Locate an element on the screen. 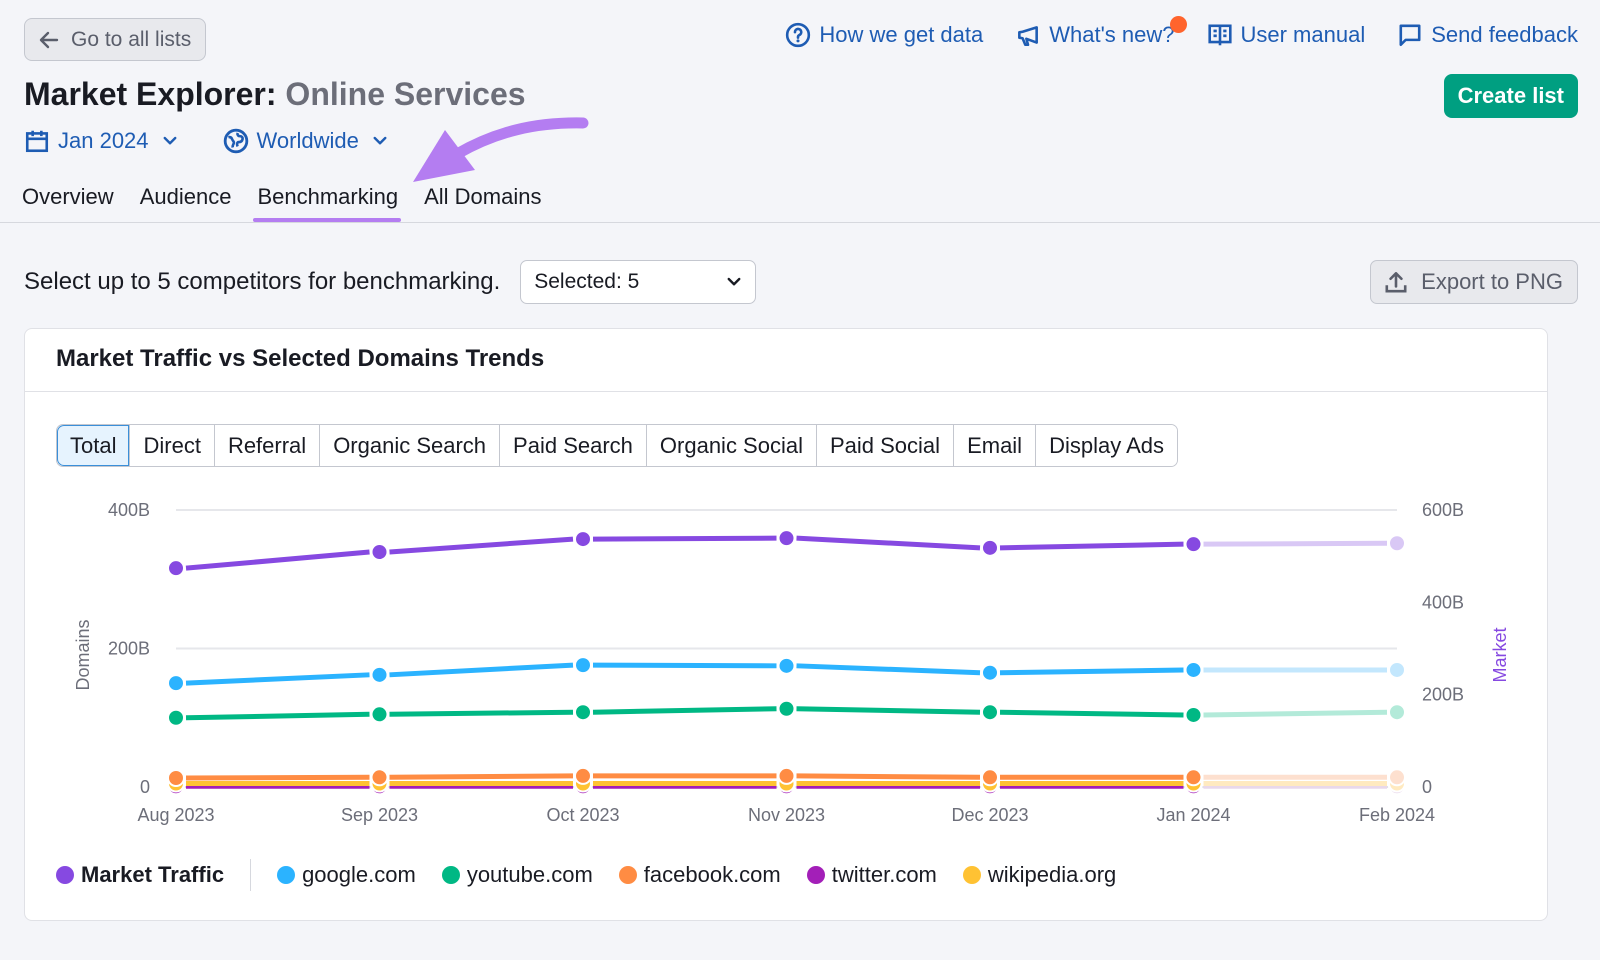 The image size is (1600, 960). competitor-select: Selected: 5 is located at coordinates (638, 282).